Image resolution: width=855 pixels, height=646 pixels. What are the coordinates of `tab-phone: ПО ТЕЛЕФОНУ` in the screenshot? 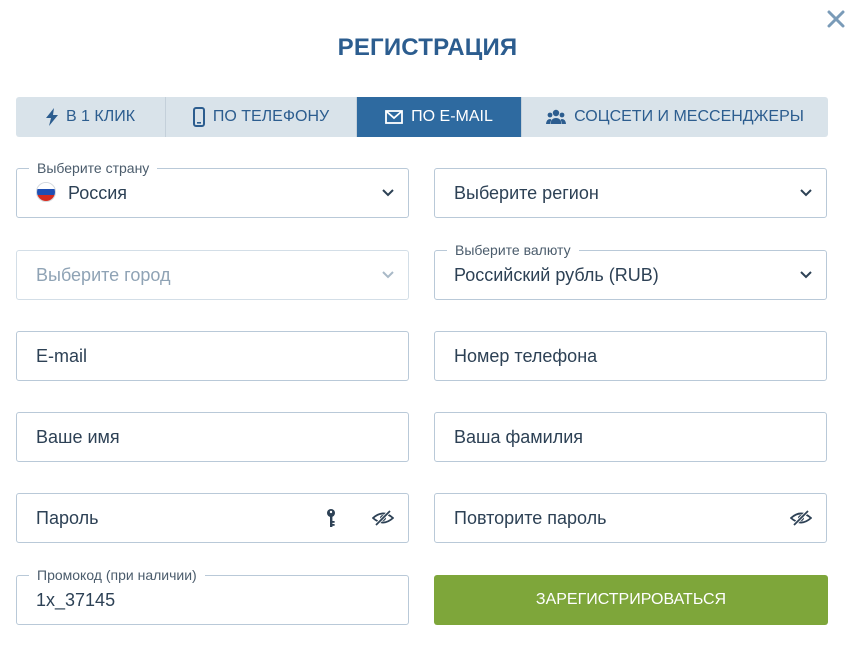 It's located at (261, 117).